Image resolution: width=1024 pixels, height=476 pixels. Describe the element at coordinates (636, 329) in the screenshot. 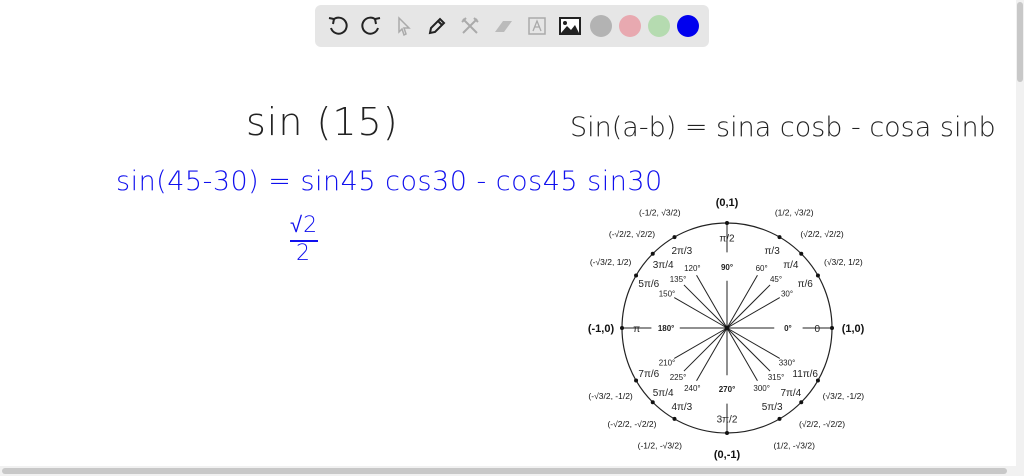

I see `radian-label: π` at that location.